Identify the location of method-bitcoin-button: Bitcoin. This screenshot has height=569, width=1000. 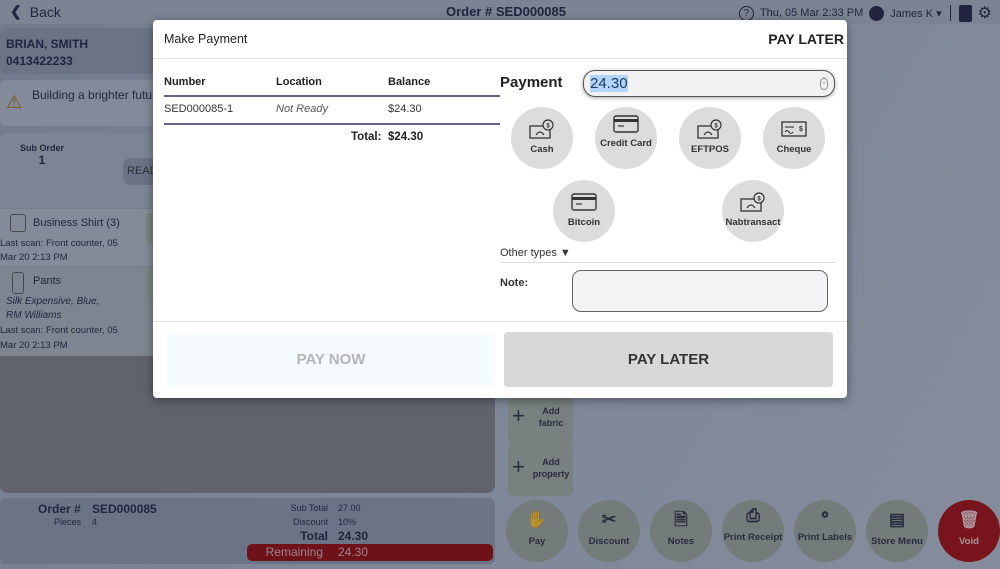
(584, 211).